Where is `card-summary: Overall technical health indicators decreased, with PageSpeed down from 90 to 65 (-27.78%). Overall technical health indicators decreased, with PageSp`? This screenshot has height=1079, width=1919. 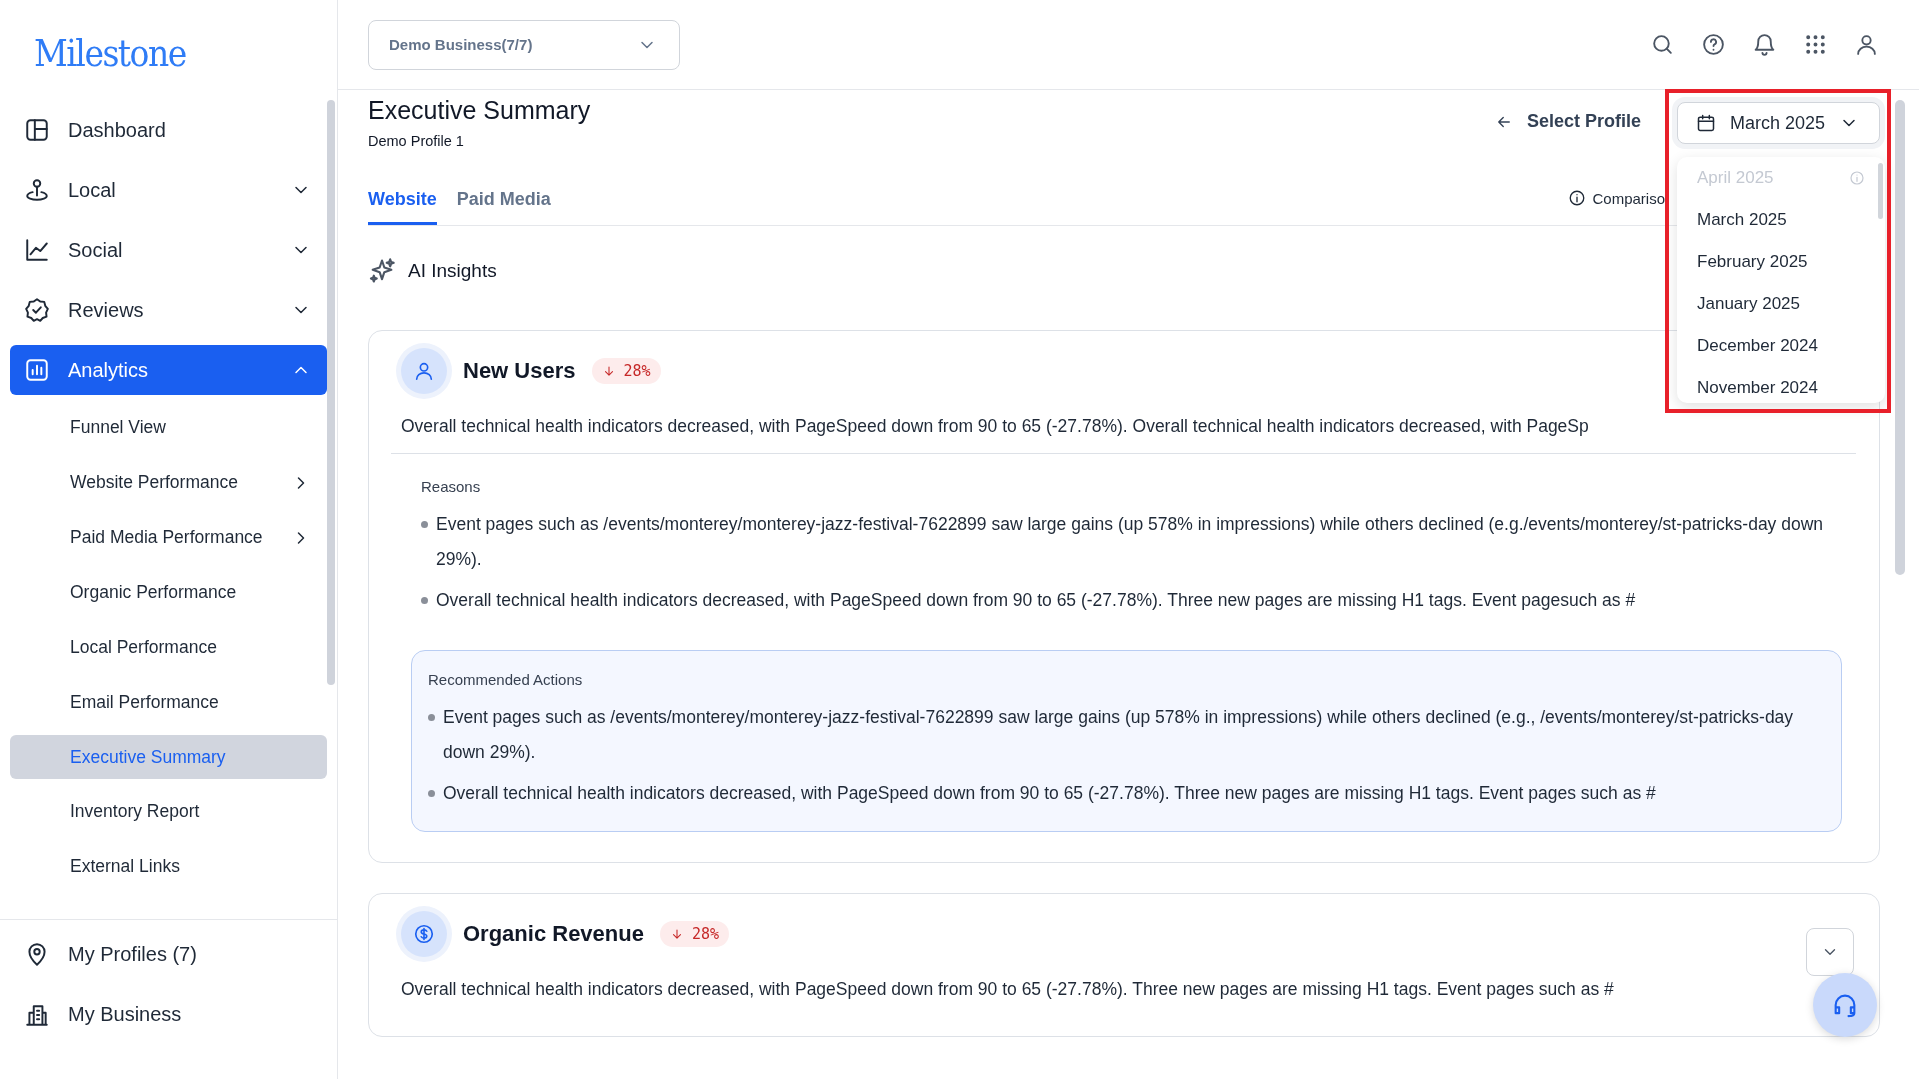
card-summary: Overall technical health indicators decreased, with PageSpeed down from 90 to 65 (-27.78%). Overall technical health indicators decreased, with PageSp is located at coordinates (995, 426).